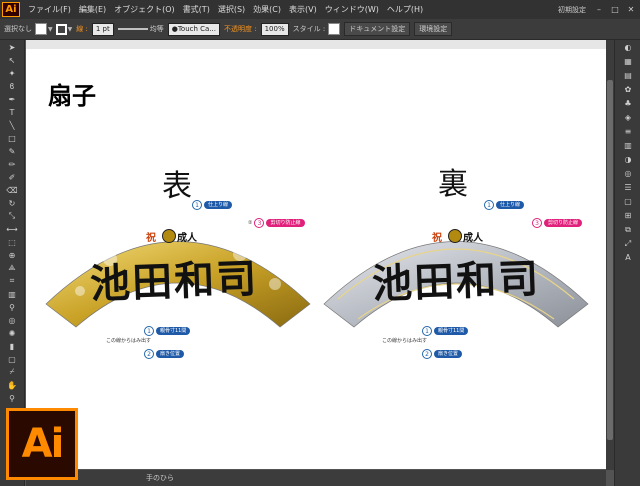  I want to click on gradient-tool-icon: ▥, so click(12, 294).